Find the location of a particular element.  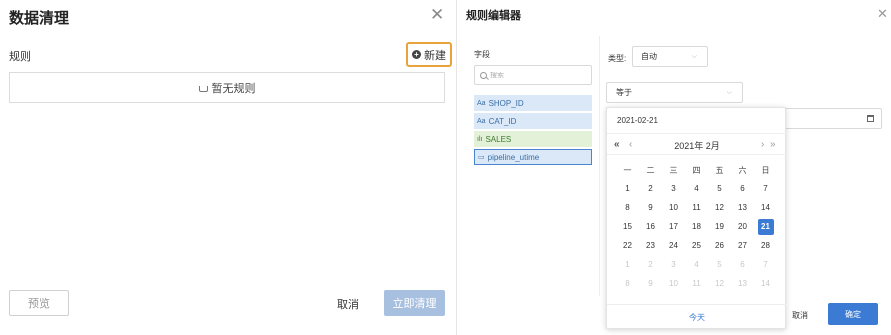

rule-editor-title: 规则编辑器 is located at coordinates (493, 16).